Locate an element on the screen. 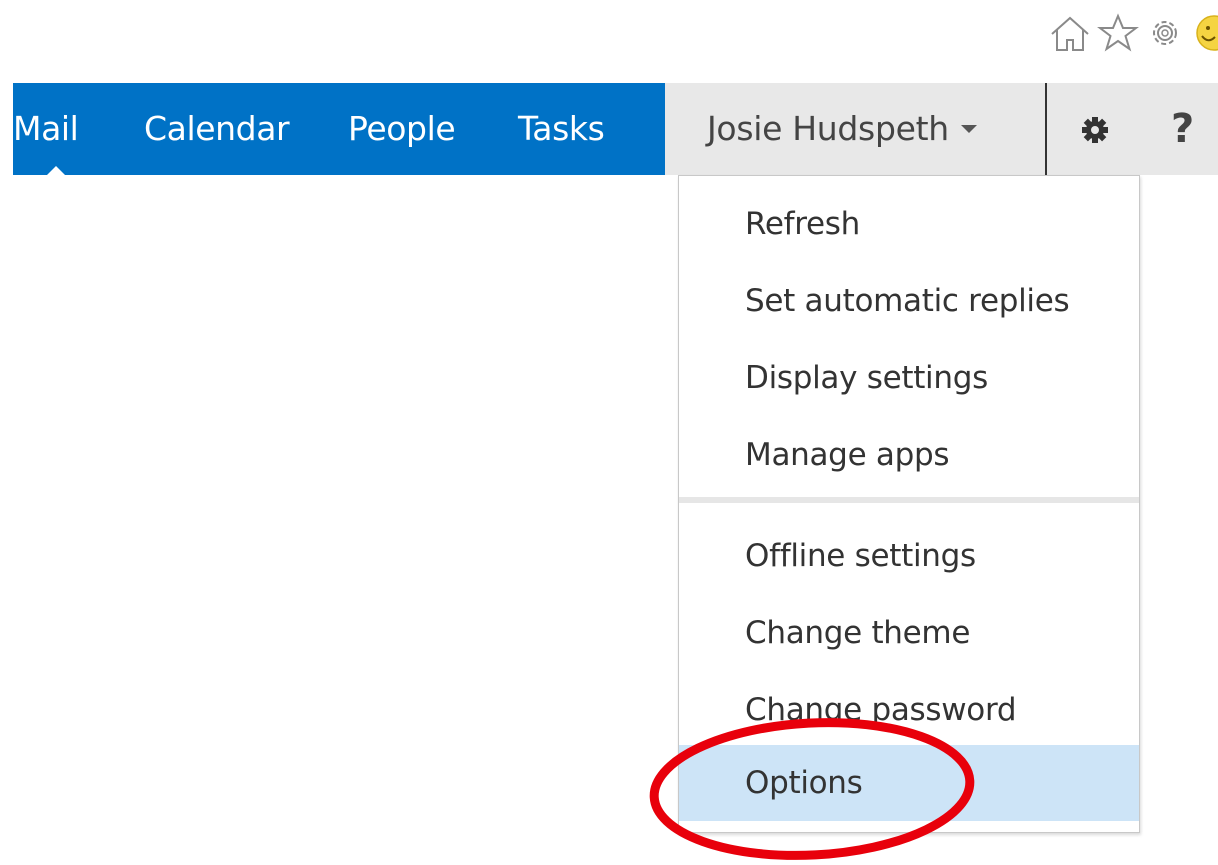 The height and width of the screenshot is (865, 1218). menu-separator is located at coordinates (909, 500).